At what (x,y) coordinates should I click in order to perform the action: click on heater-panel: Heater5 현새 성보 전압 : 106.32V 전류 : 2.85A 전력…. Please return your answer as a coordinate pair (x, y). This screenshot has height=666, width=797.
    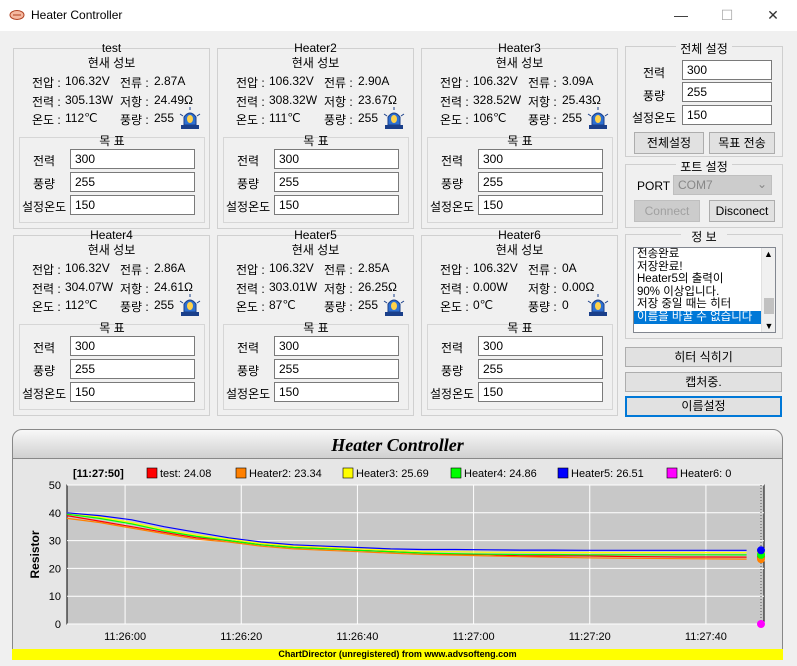
    Looking at the image, I should click on (315, 322).